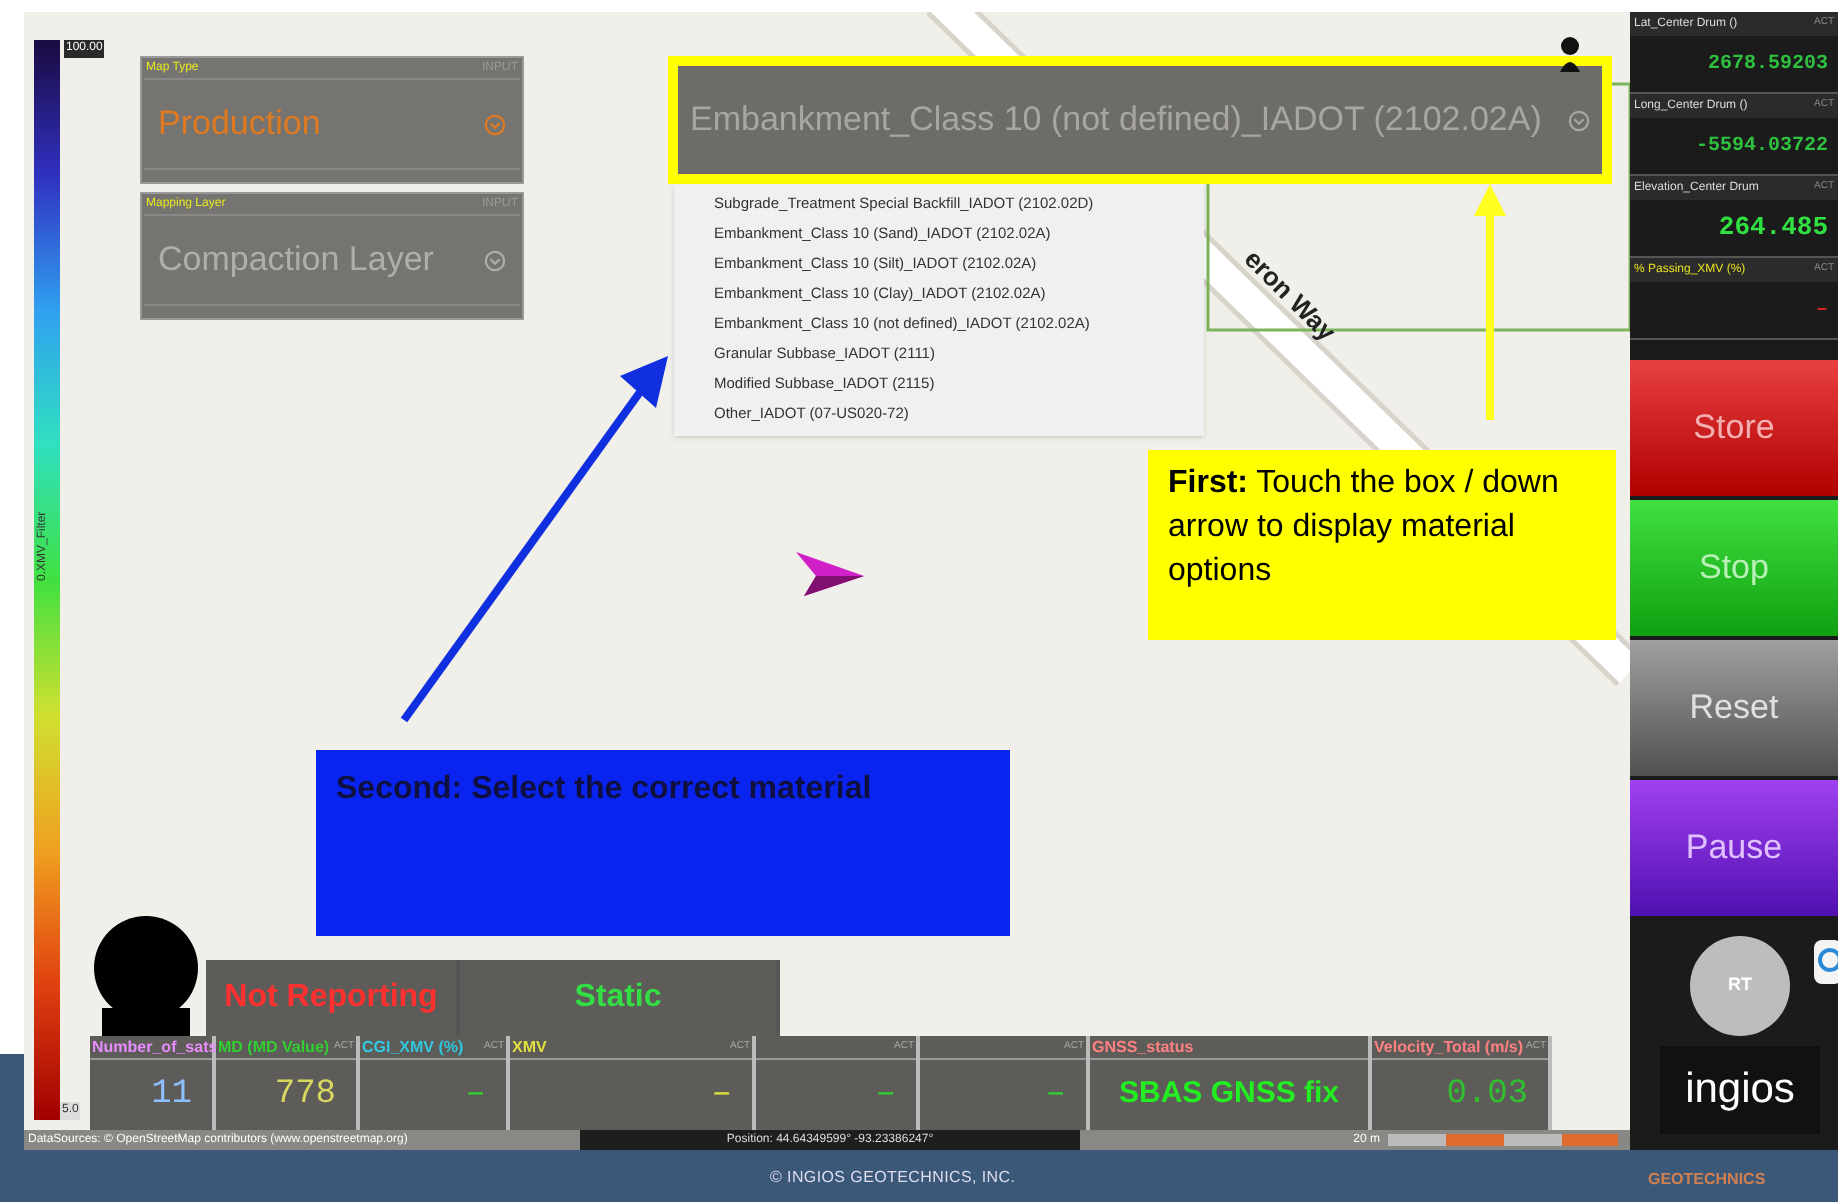 The height and width of the screenshot is (1202, 1838). I want to click on tile-label: CGI_XMV (%), so click(413, 1047).